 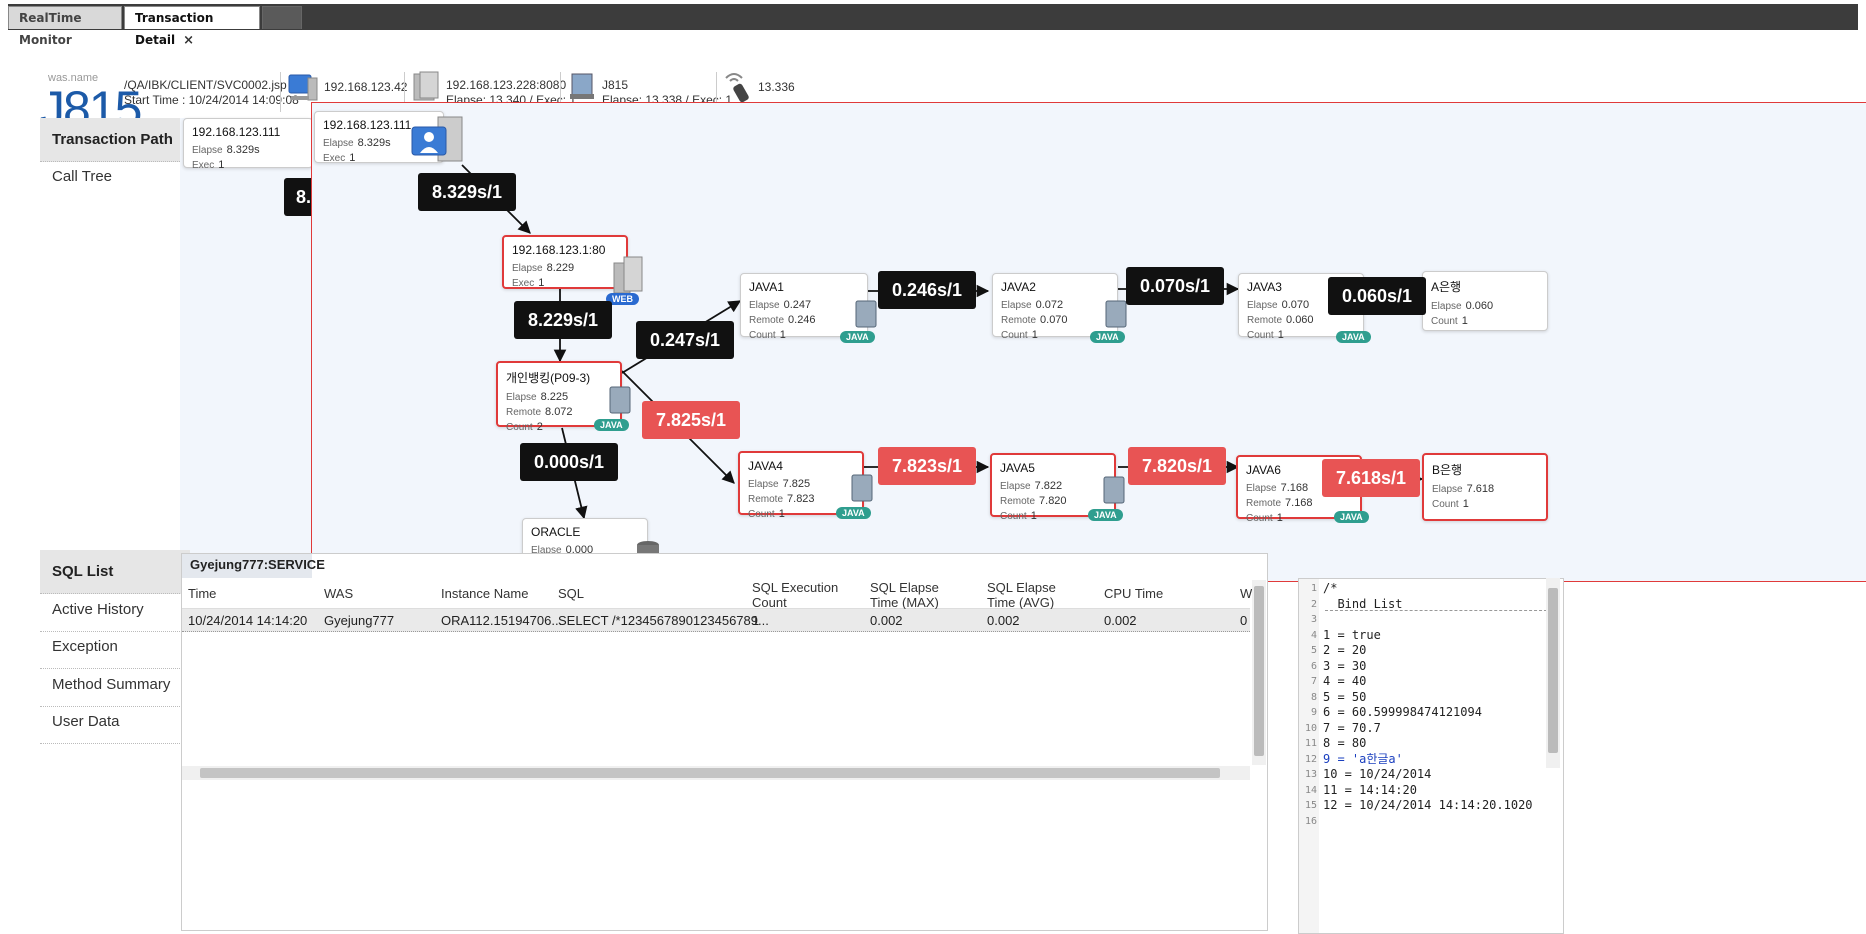 I want to click on tab-label: RealTime Monitor, so click(x=50, y=29).